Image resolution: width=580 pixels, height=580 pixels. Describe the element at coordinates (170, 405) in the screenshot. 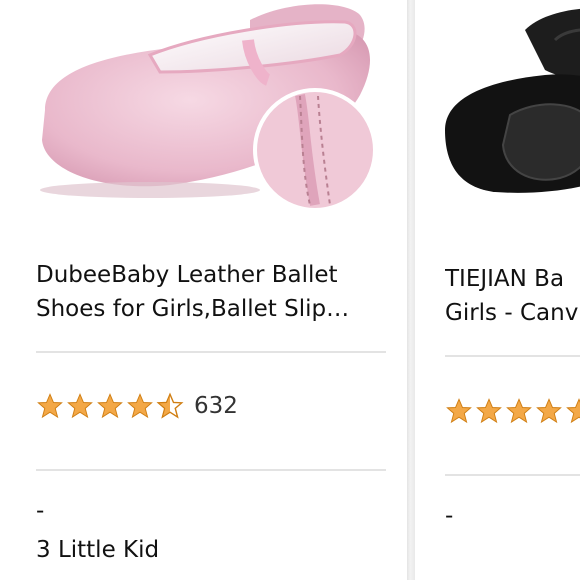

I see `star-half-icon` at that location.